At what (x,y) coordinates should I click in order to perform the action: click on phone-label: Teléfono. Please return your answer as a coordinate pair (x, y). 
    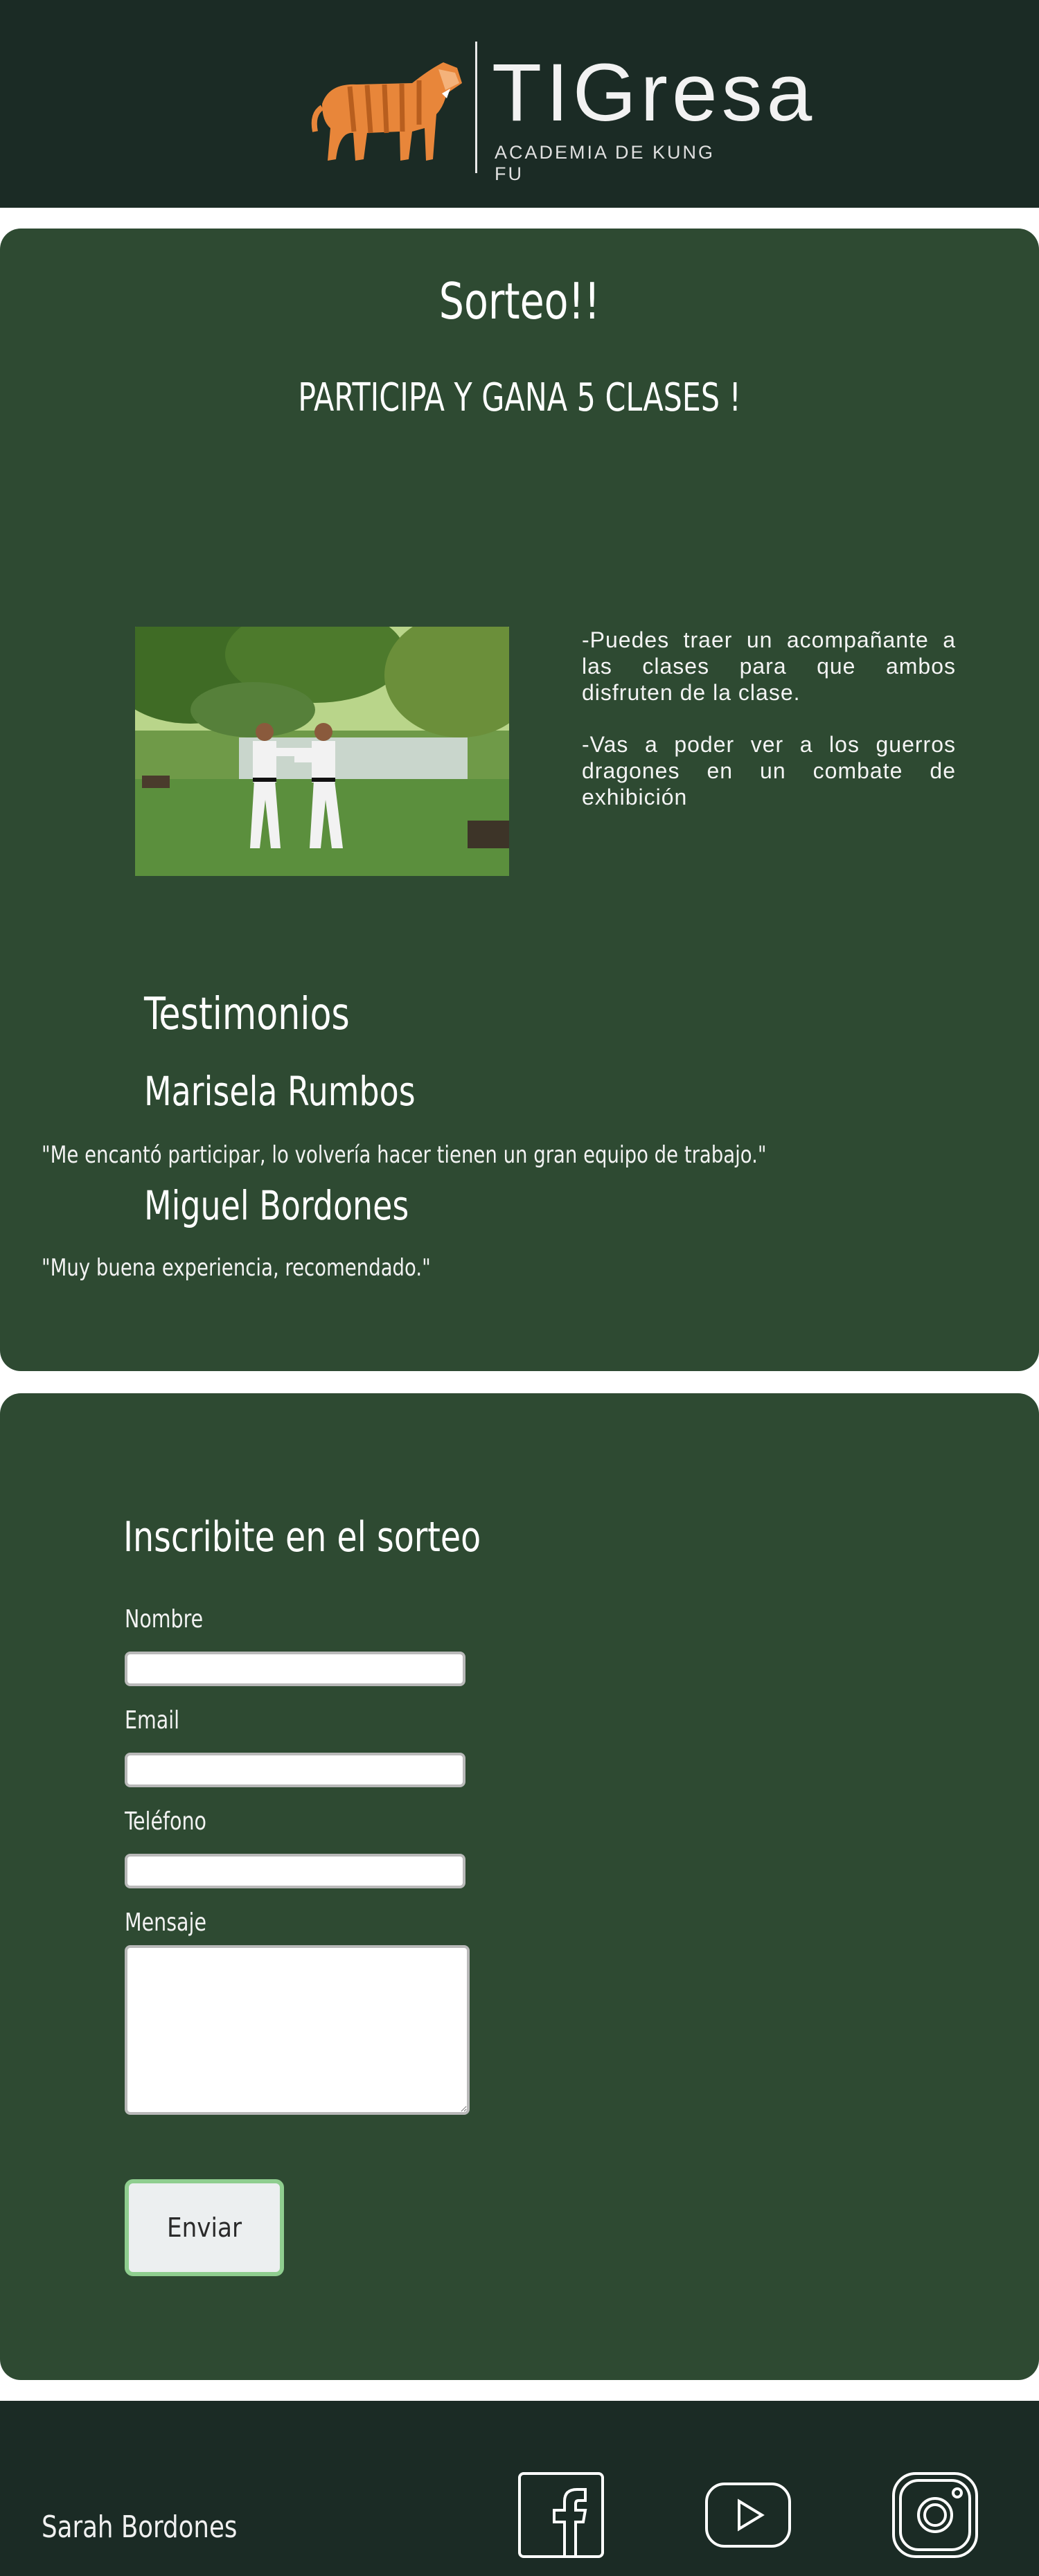
    Looking at the image, I should click on (165, 1821).